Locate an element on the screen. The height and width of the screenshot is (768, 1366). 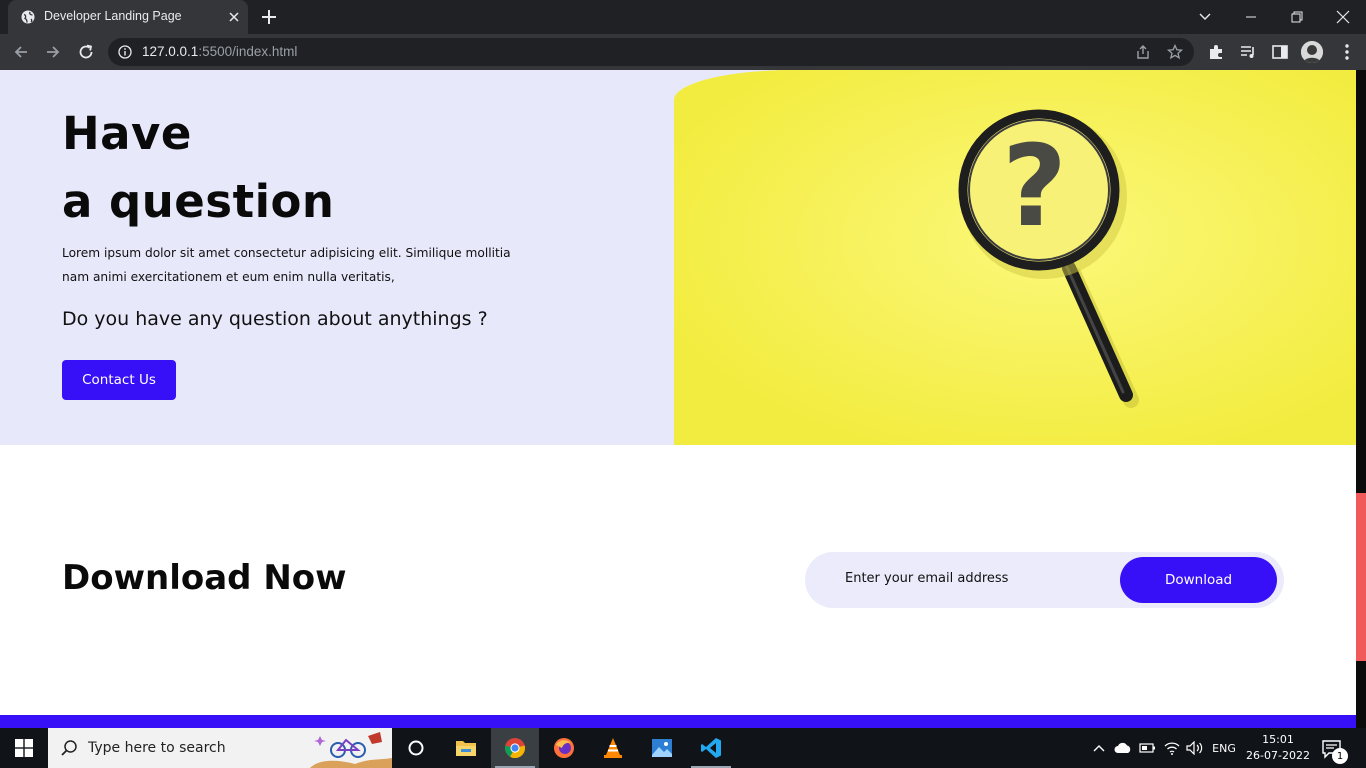
wifi-icon is located at coordinates (1172, 748).